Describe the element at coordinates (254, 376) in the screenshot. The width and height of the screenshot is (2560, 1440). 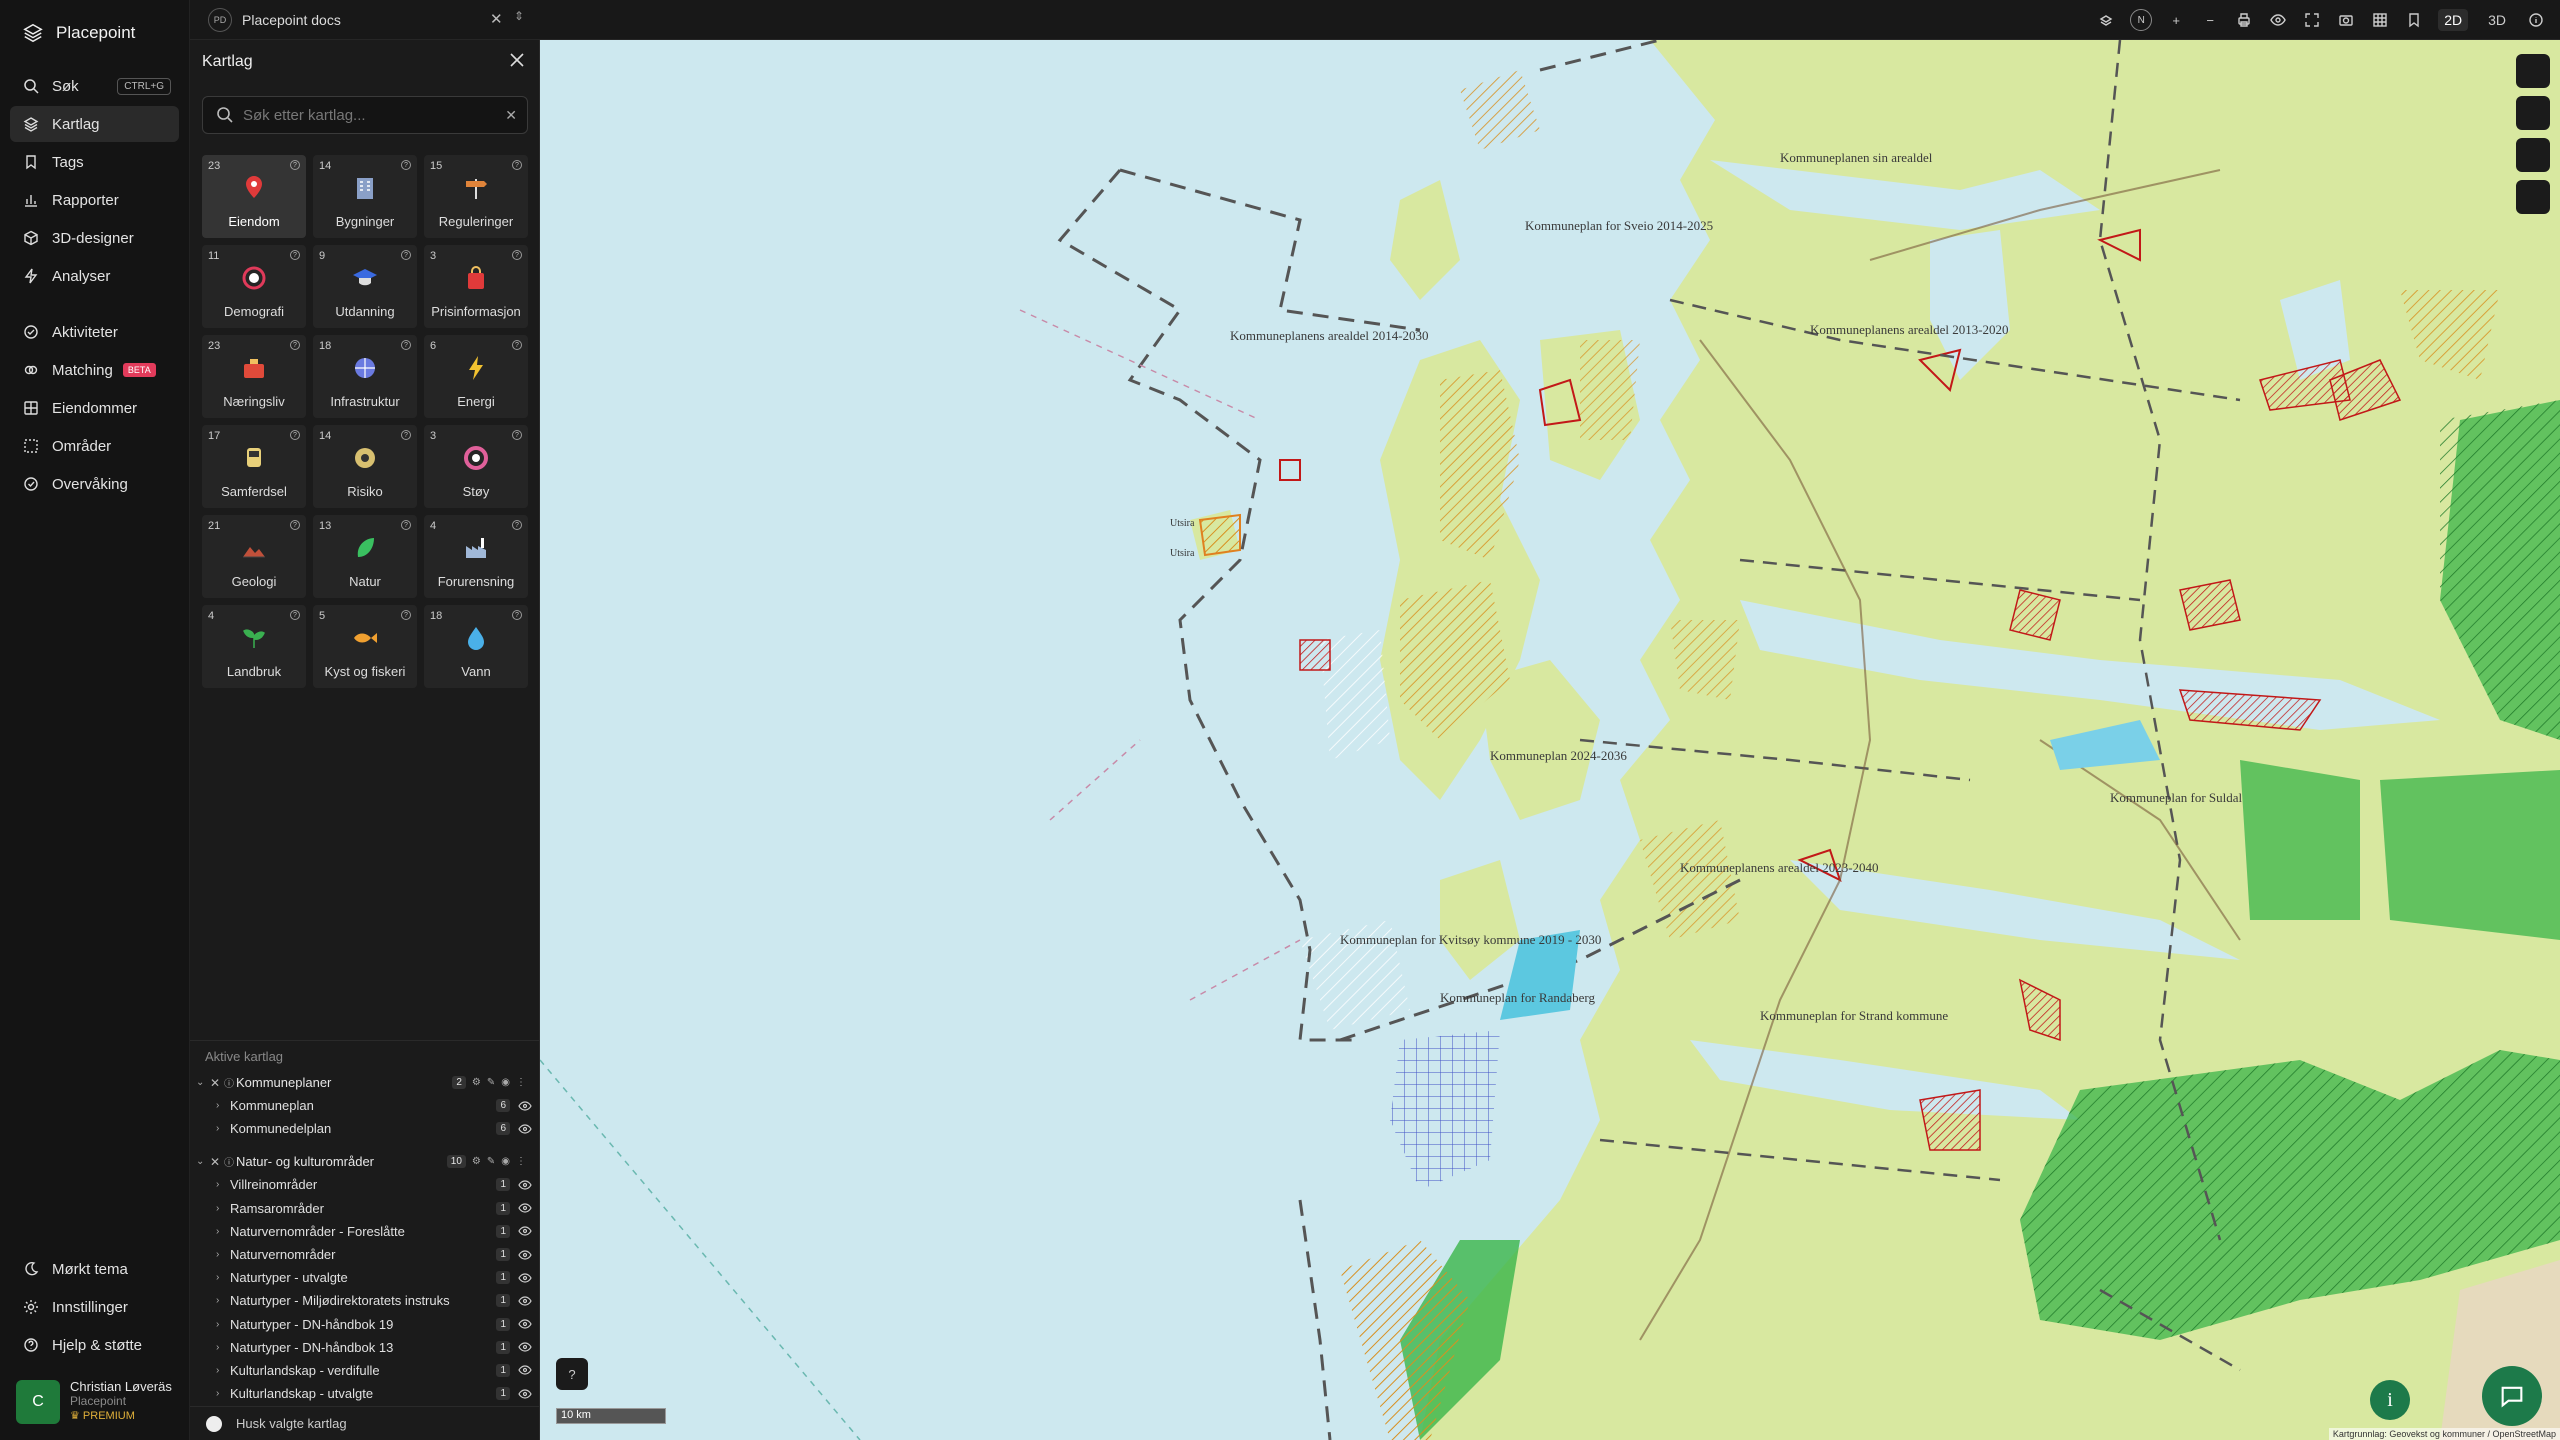
I see `category-tile-næringsliv: 23 ? Næringsliv` at that location.